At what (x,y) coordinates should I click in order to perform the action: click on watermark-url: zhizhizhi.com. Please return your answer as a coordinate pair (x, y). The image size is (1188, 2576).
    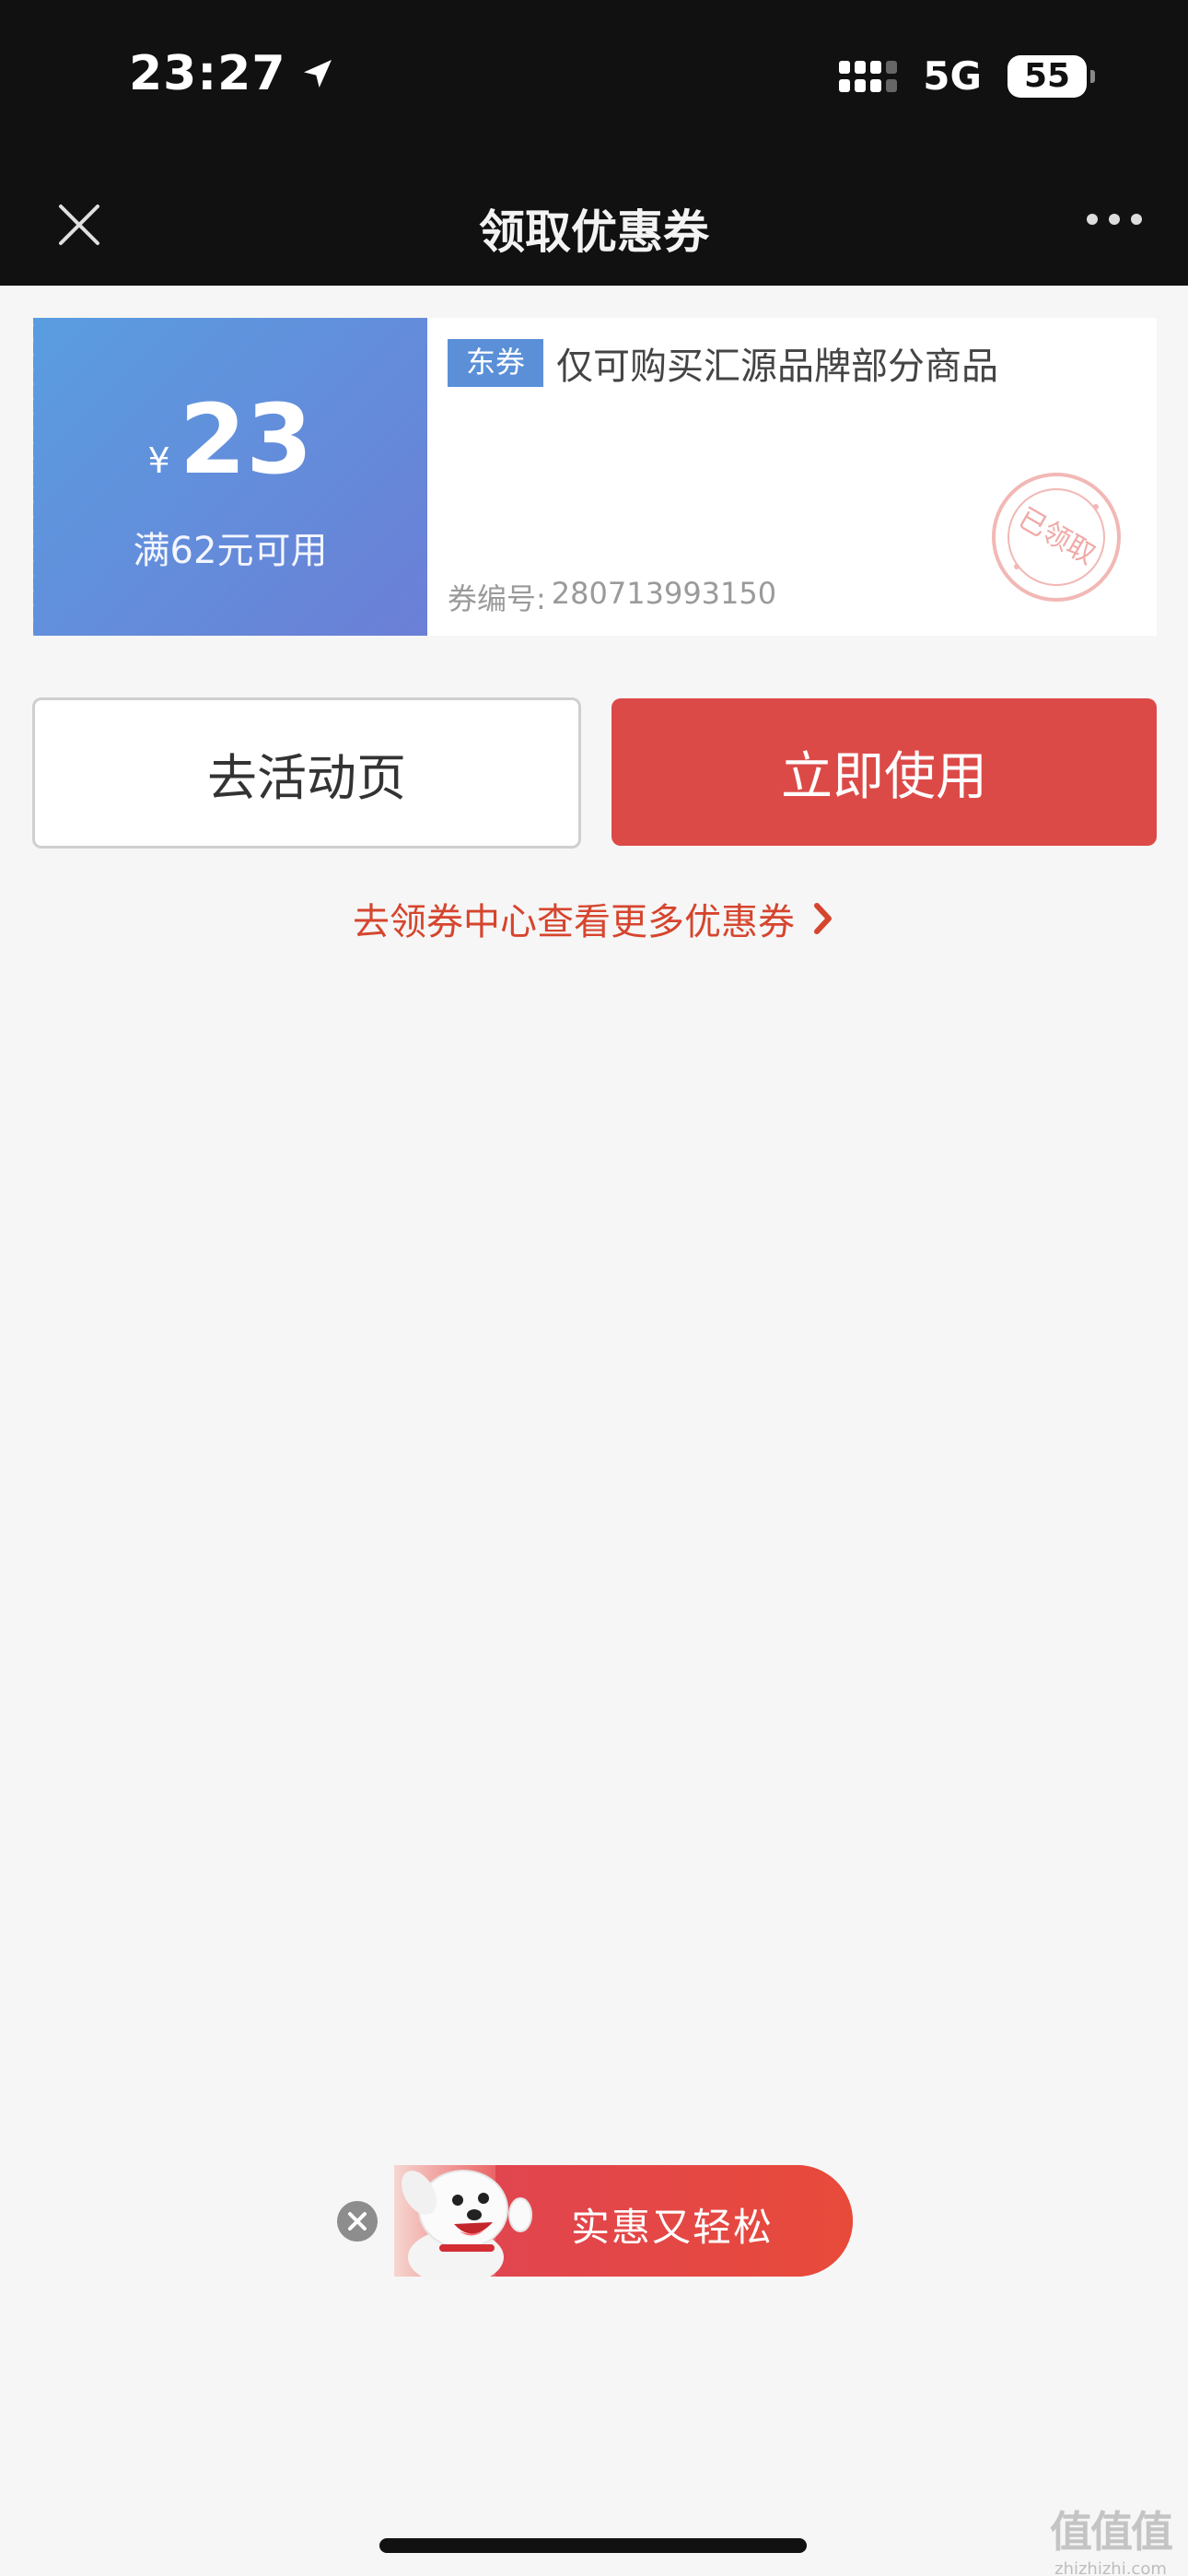
    Looking at the image, I should click on (1110, 2567).